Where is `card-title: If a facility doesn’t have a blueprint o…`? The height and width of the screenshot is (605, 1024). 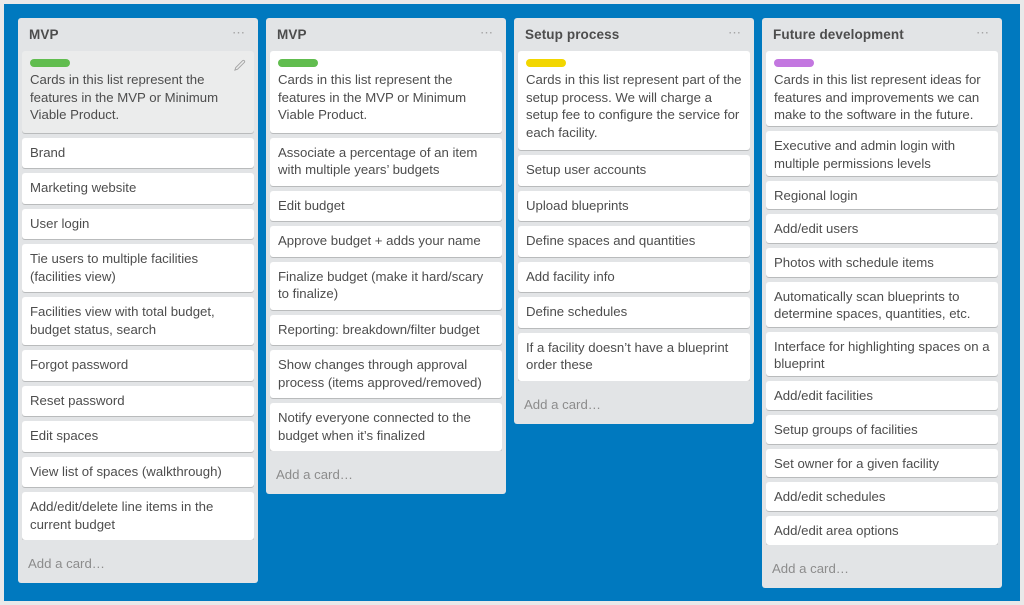
card-title: If a facility doesn’t have a blueprint o… is located at coordinates (627, 356).